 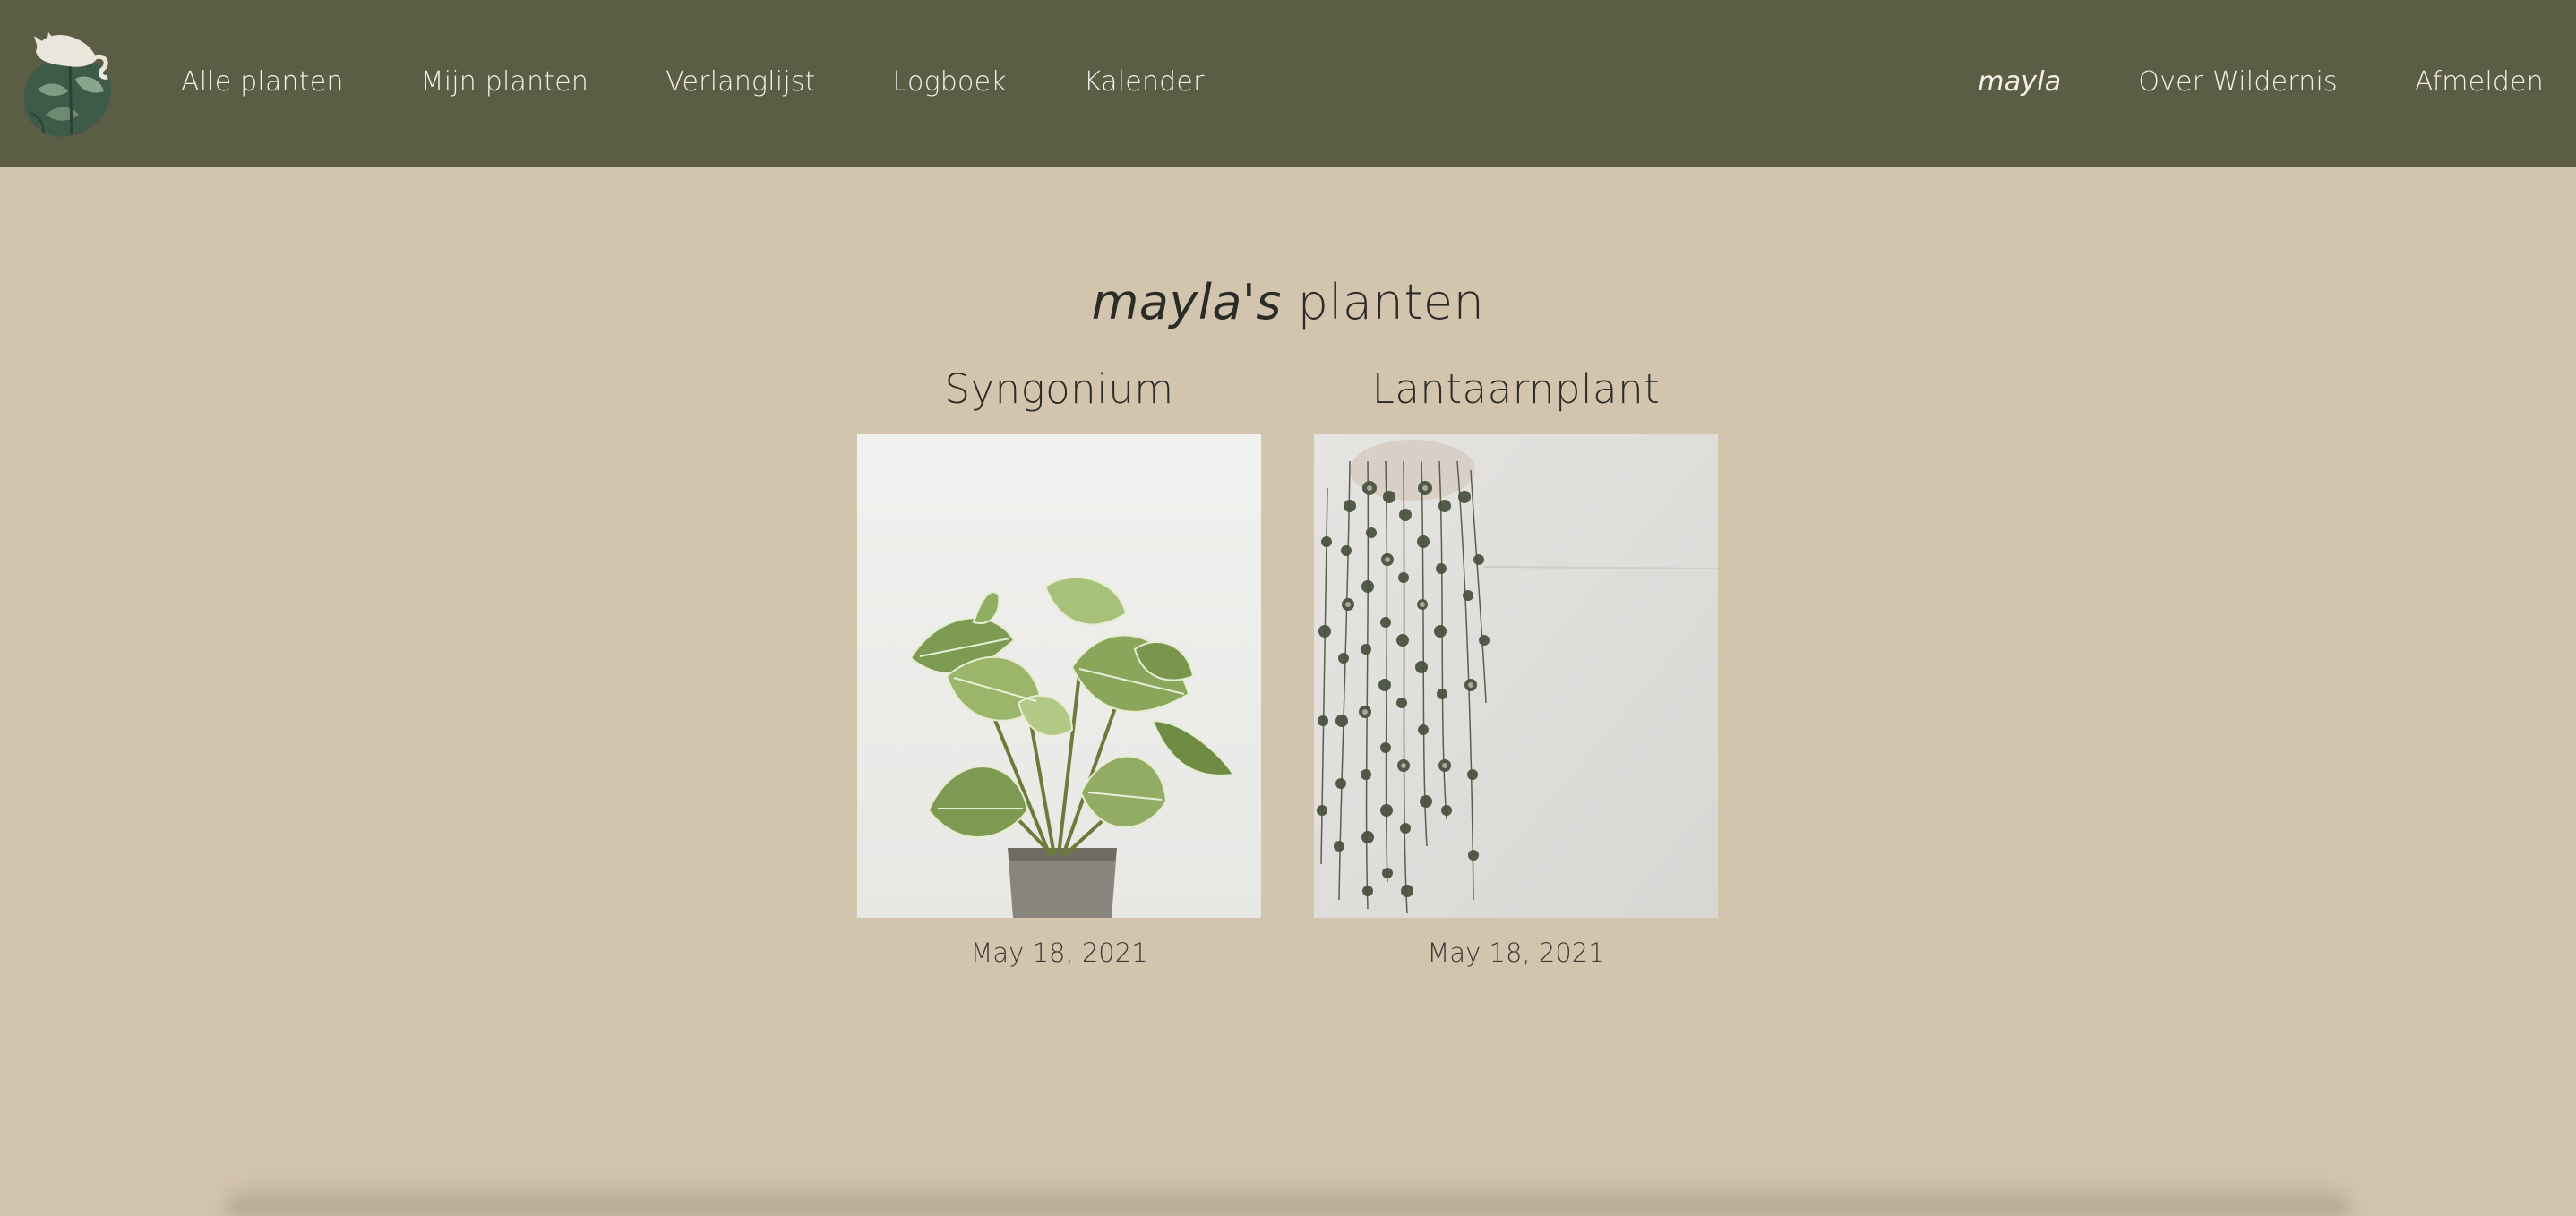 I want to click on nav-logboek: Logboek, so click(x=950, y=82).